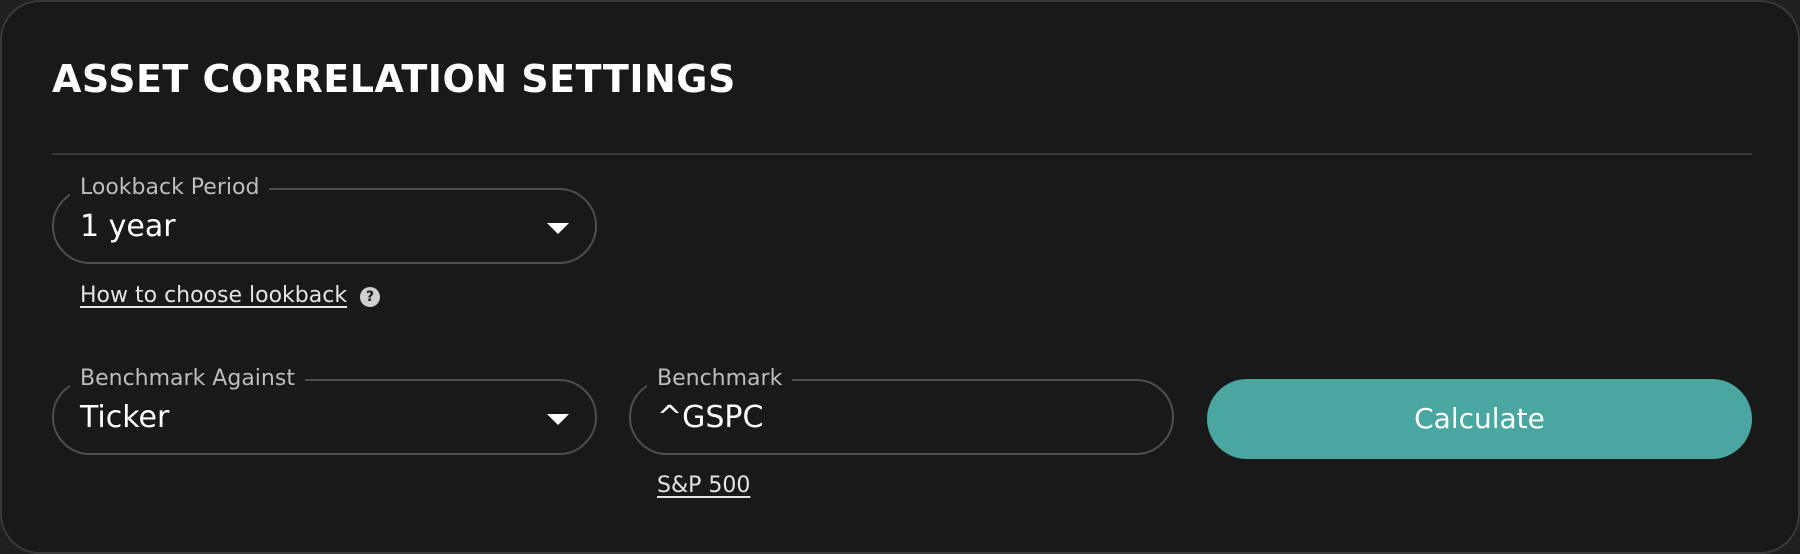 The image size is (1800, 554). I want to click on lookback-period-value: 1 year, so click(128, 226).